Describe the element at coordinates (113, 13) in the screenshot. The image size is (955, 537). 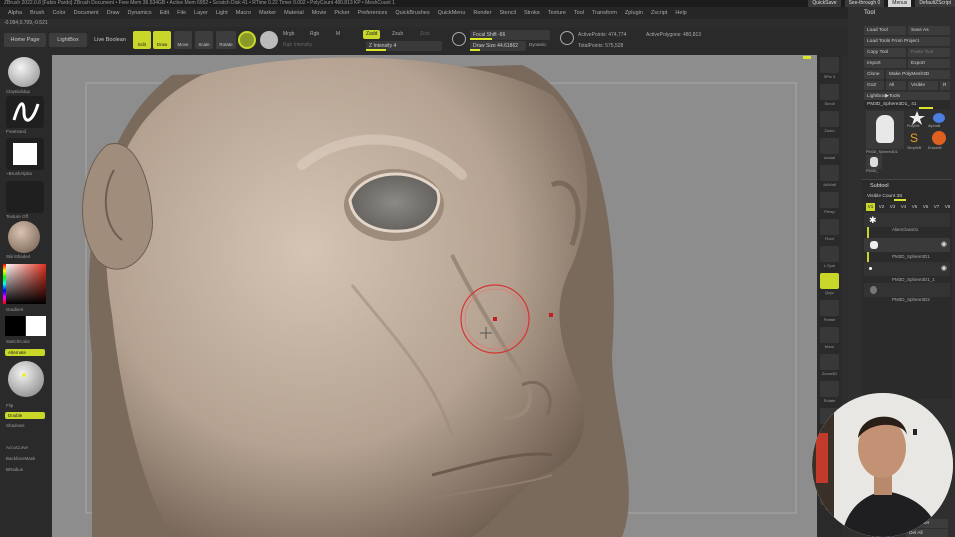
I see `menu-draw: Draw` at that location.